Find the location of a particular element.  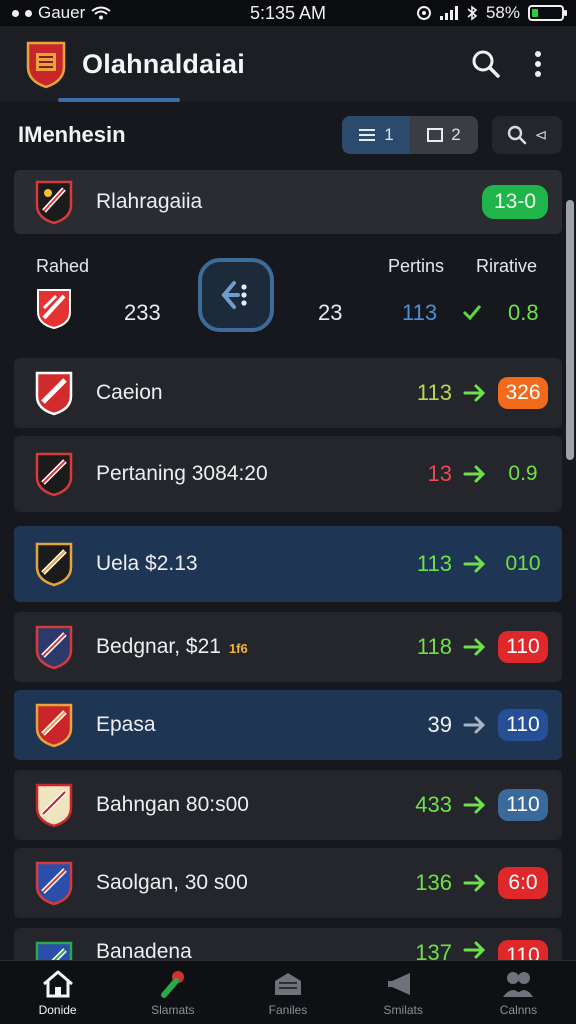

team-row: Saolgan, 30 s00 136 6:0 is located at coordinates (288, 883).